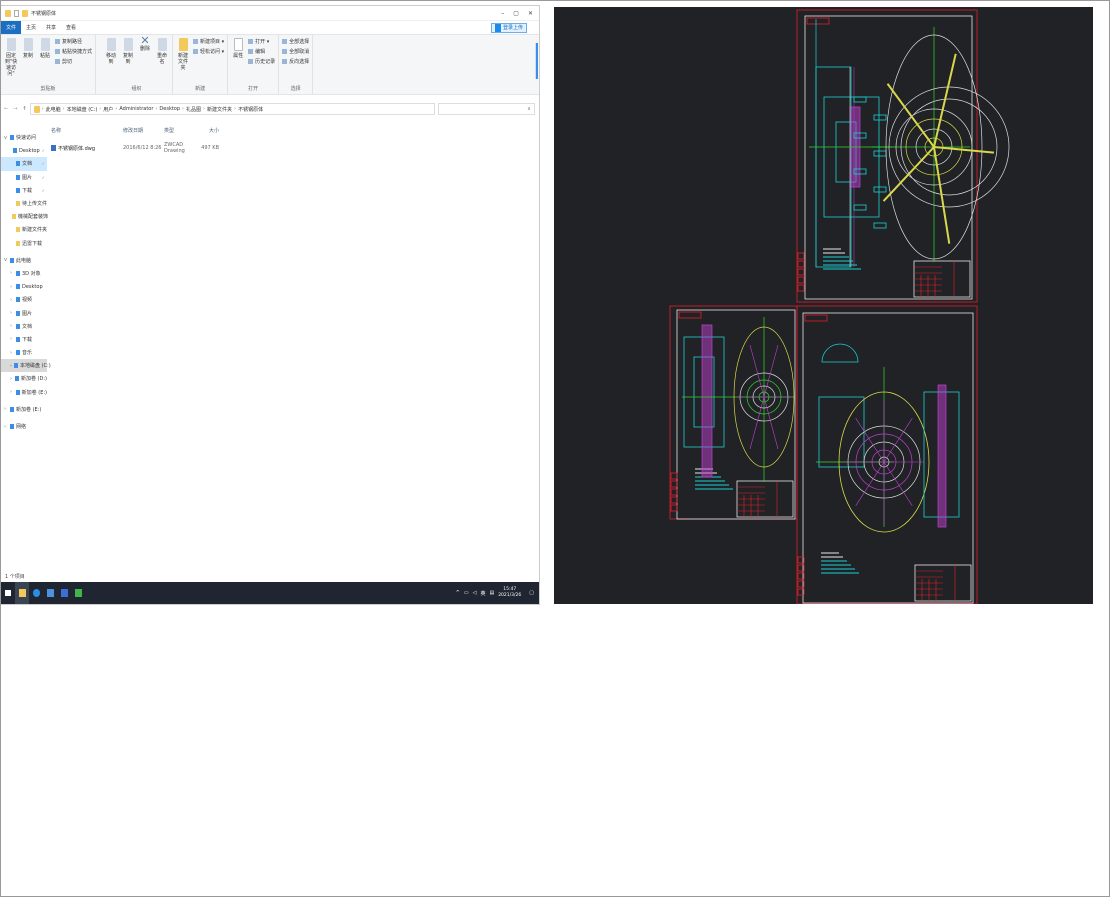  Describe the element at coordinates (28, 60) in the screenshot. I see `copy-button: 复制` at that location.